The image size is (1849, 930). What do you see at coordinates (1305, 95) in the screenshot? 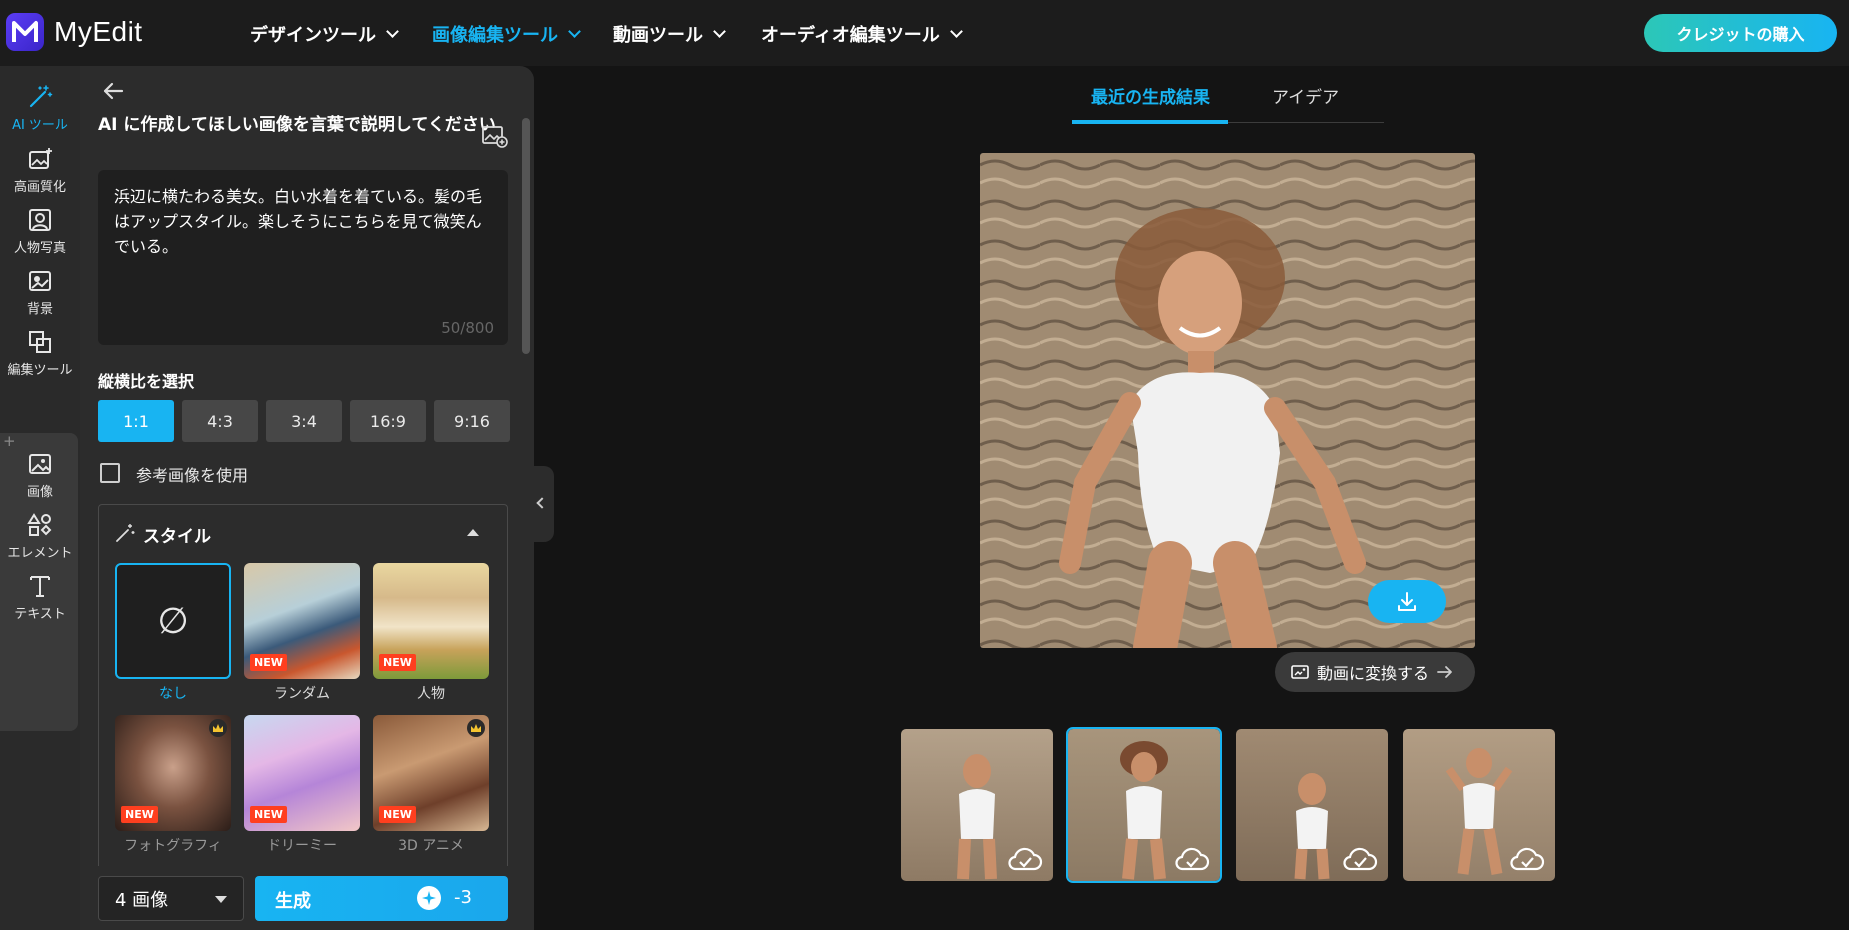
I see `tab-ideas: アイデア` at bounding box center [1305, 95].